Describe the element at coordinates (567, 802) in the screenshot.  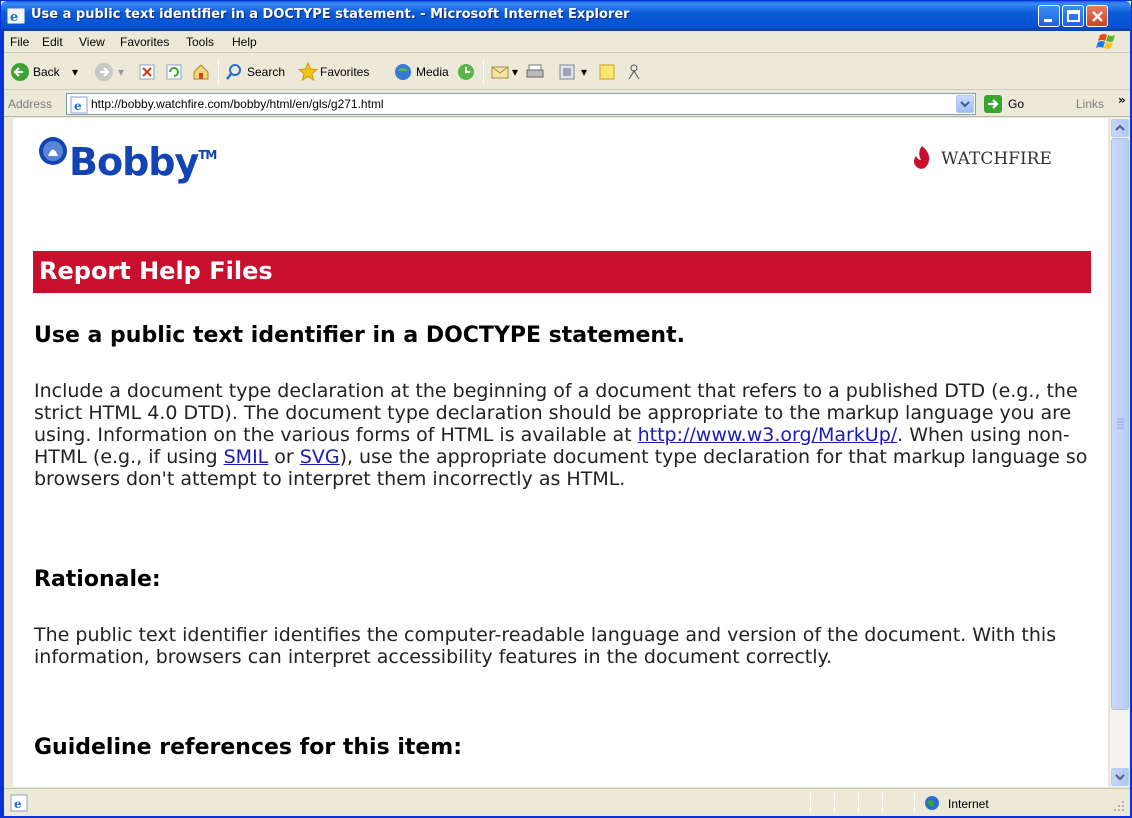
I see `status-bar: e Internet` at that location.